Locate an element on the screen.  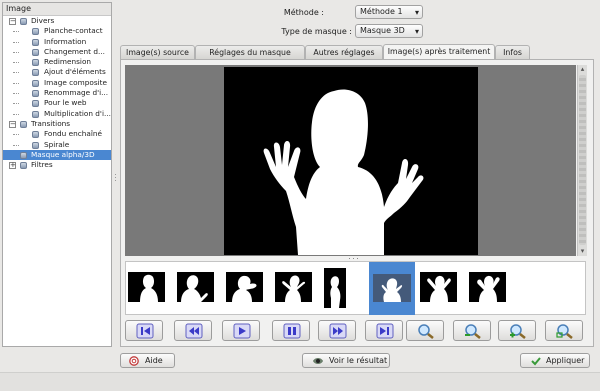
zoom-fit-icon is located at coordinates (564, 331).